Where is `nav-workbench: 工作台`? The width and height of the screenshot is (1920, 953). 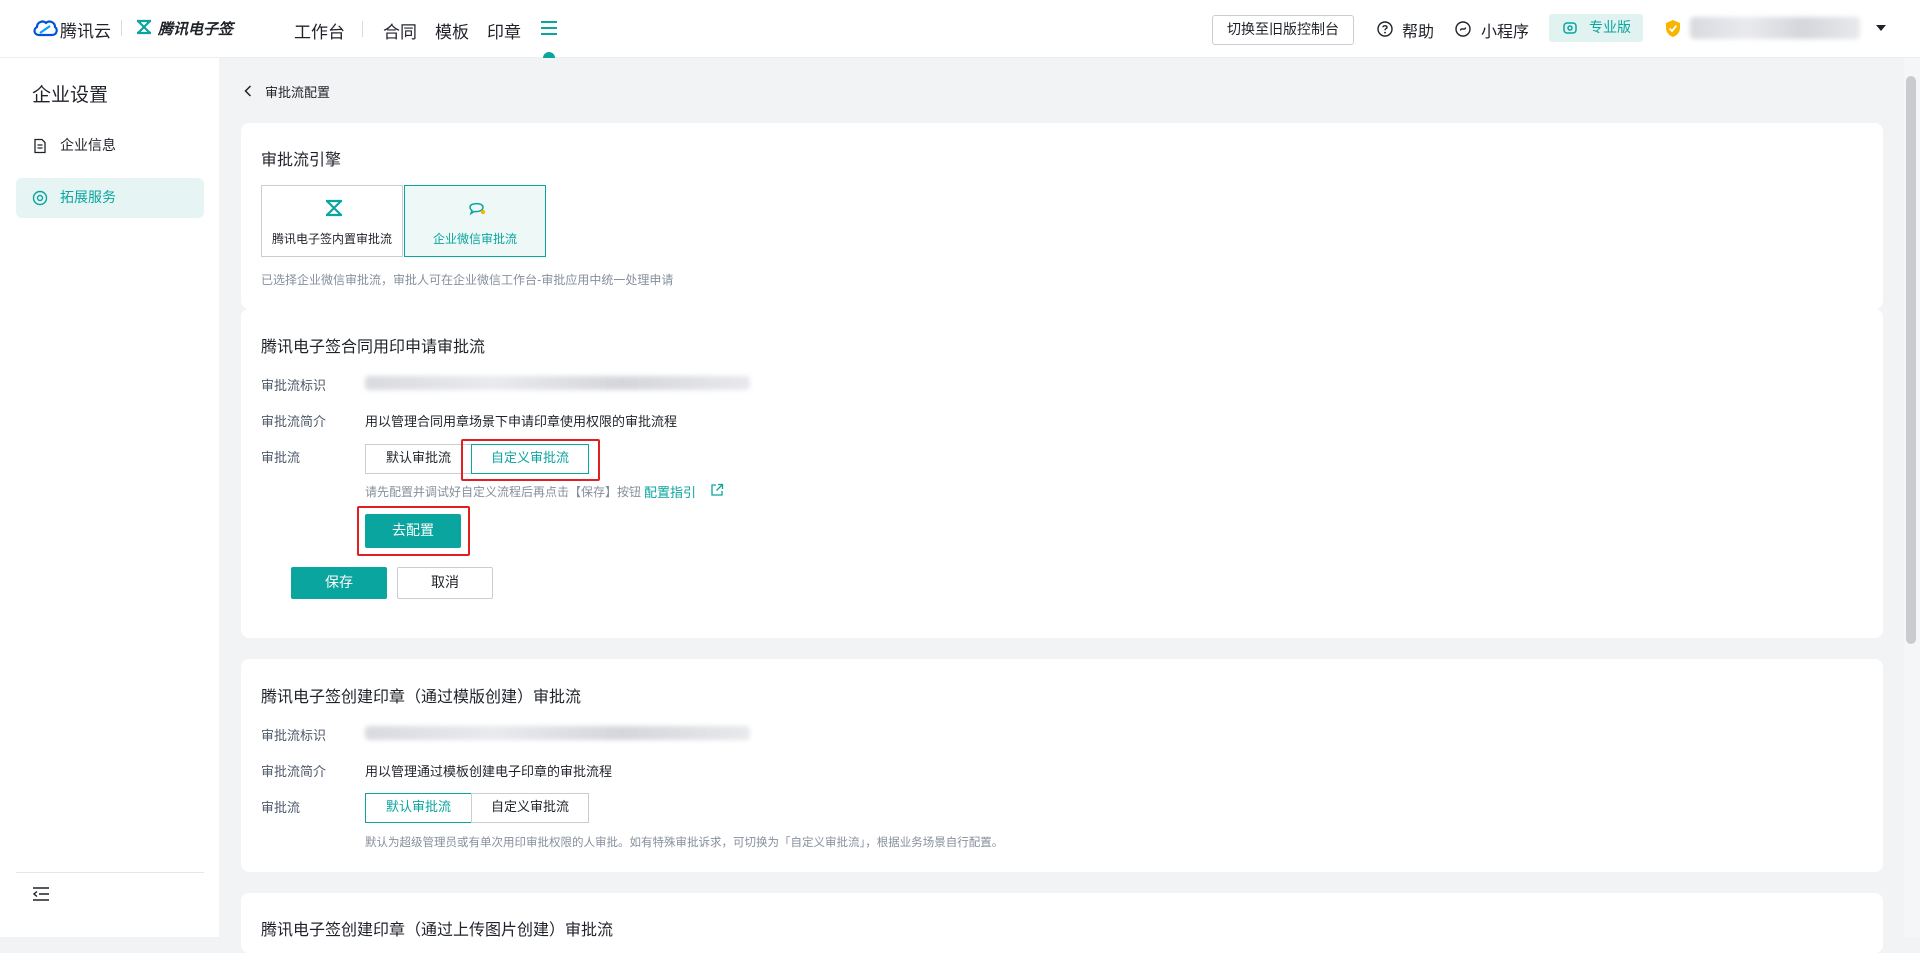
nav-workbench: 工作台 is located at coordinates (319, 30).